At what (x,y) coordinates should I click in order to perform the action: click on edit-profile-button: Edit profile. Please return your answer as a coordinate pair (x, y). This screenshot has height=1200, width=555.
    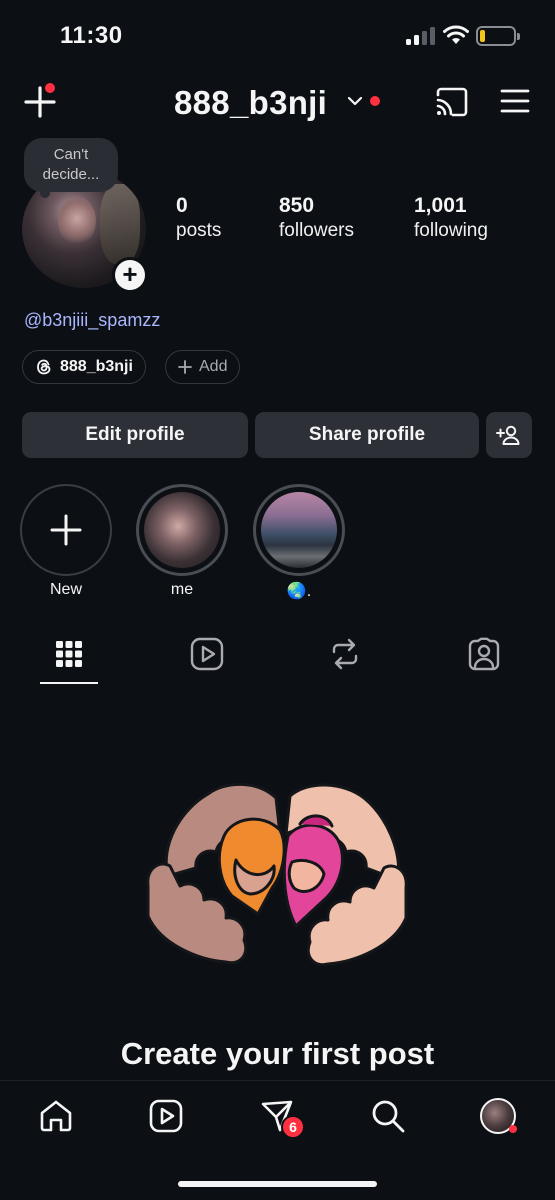
    Looking at the image, I should click on (135, 435).